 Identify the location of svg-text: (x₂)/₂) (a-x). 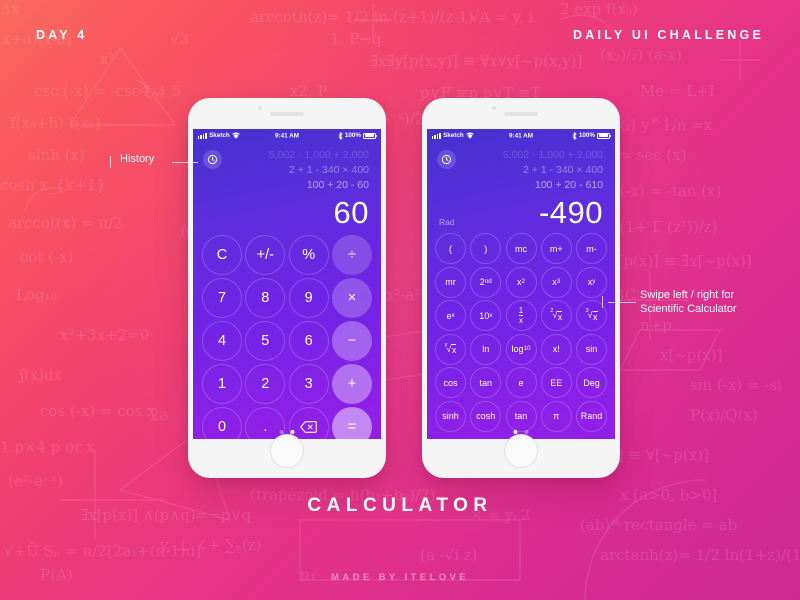
(641, 55).